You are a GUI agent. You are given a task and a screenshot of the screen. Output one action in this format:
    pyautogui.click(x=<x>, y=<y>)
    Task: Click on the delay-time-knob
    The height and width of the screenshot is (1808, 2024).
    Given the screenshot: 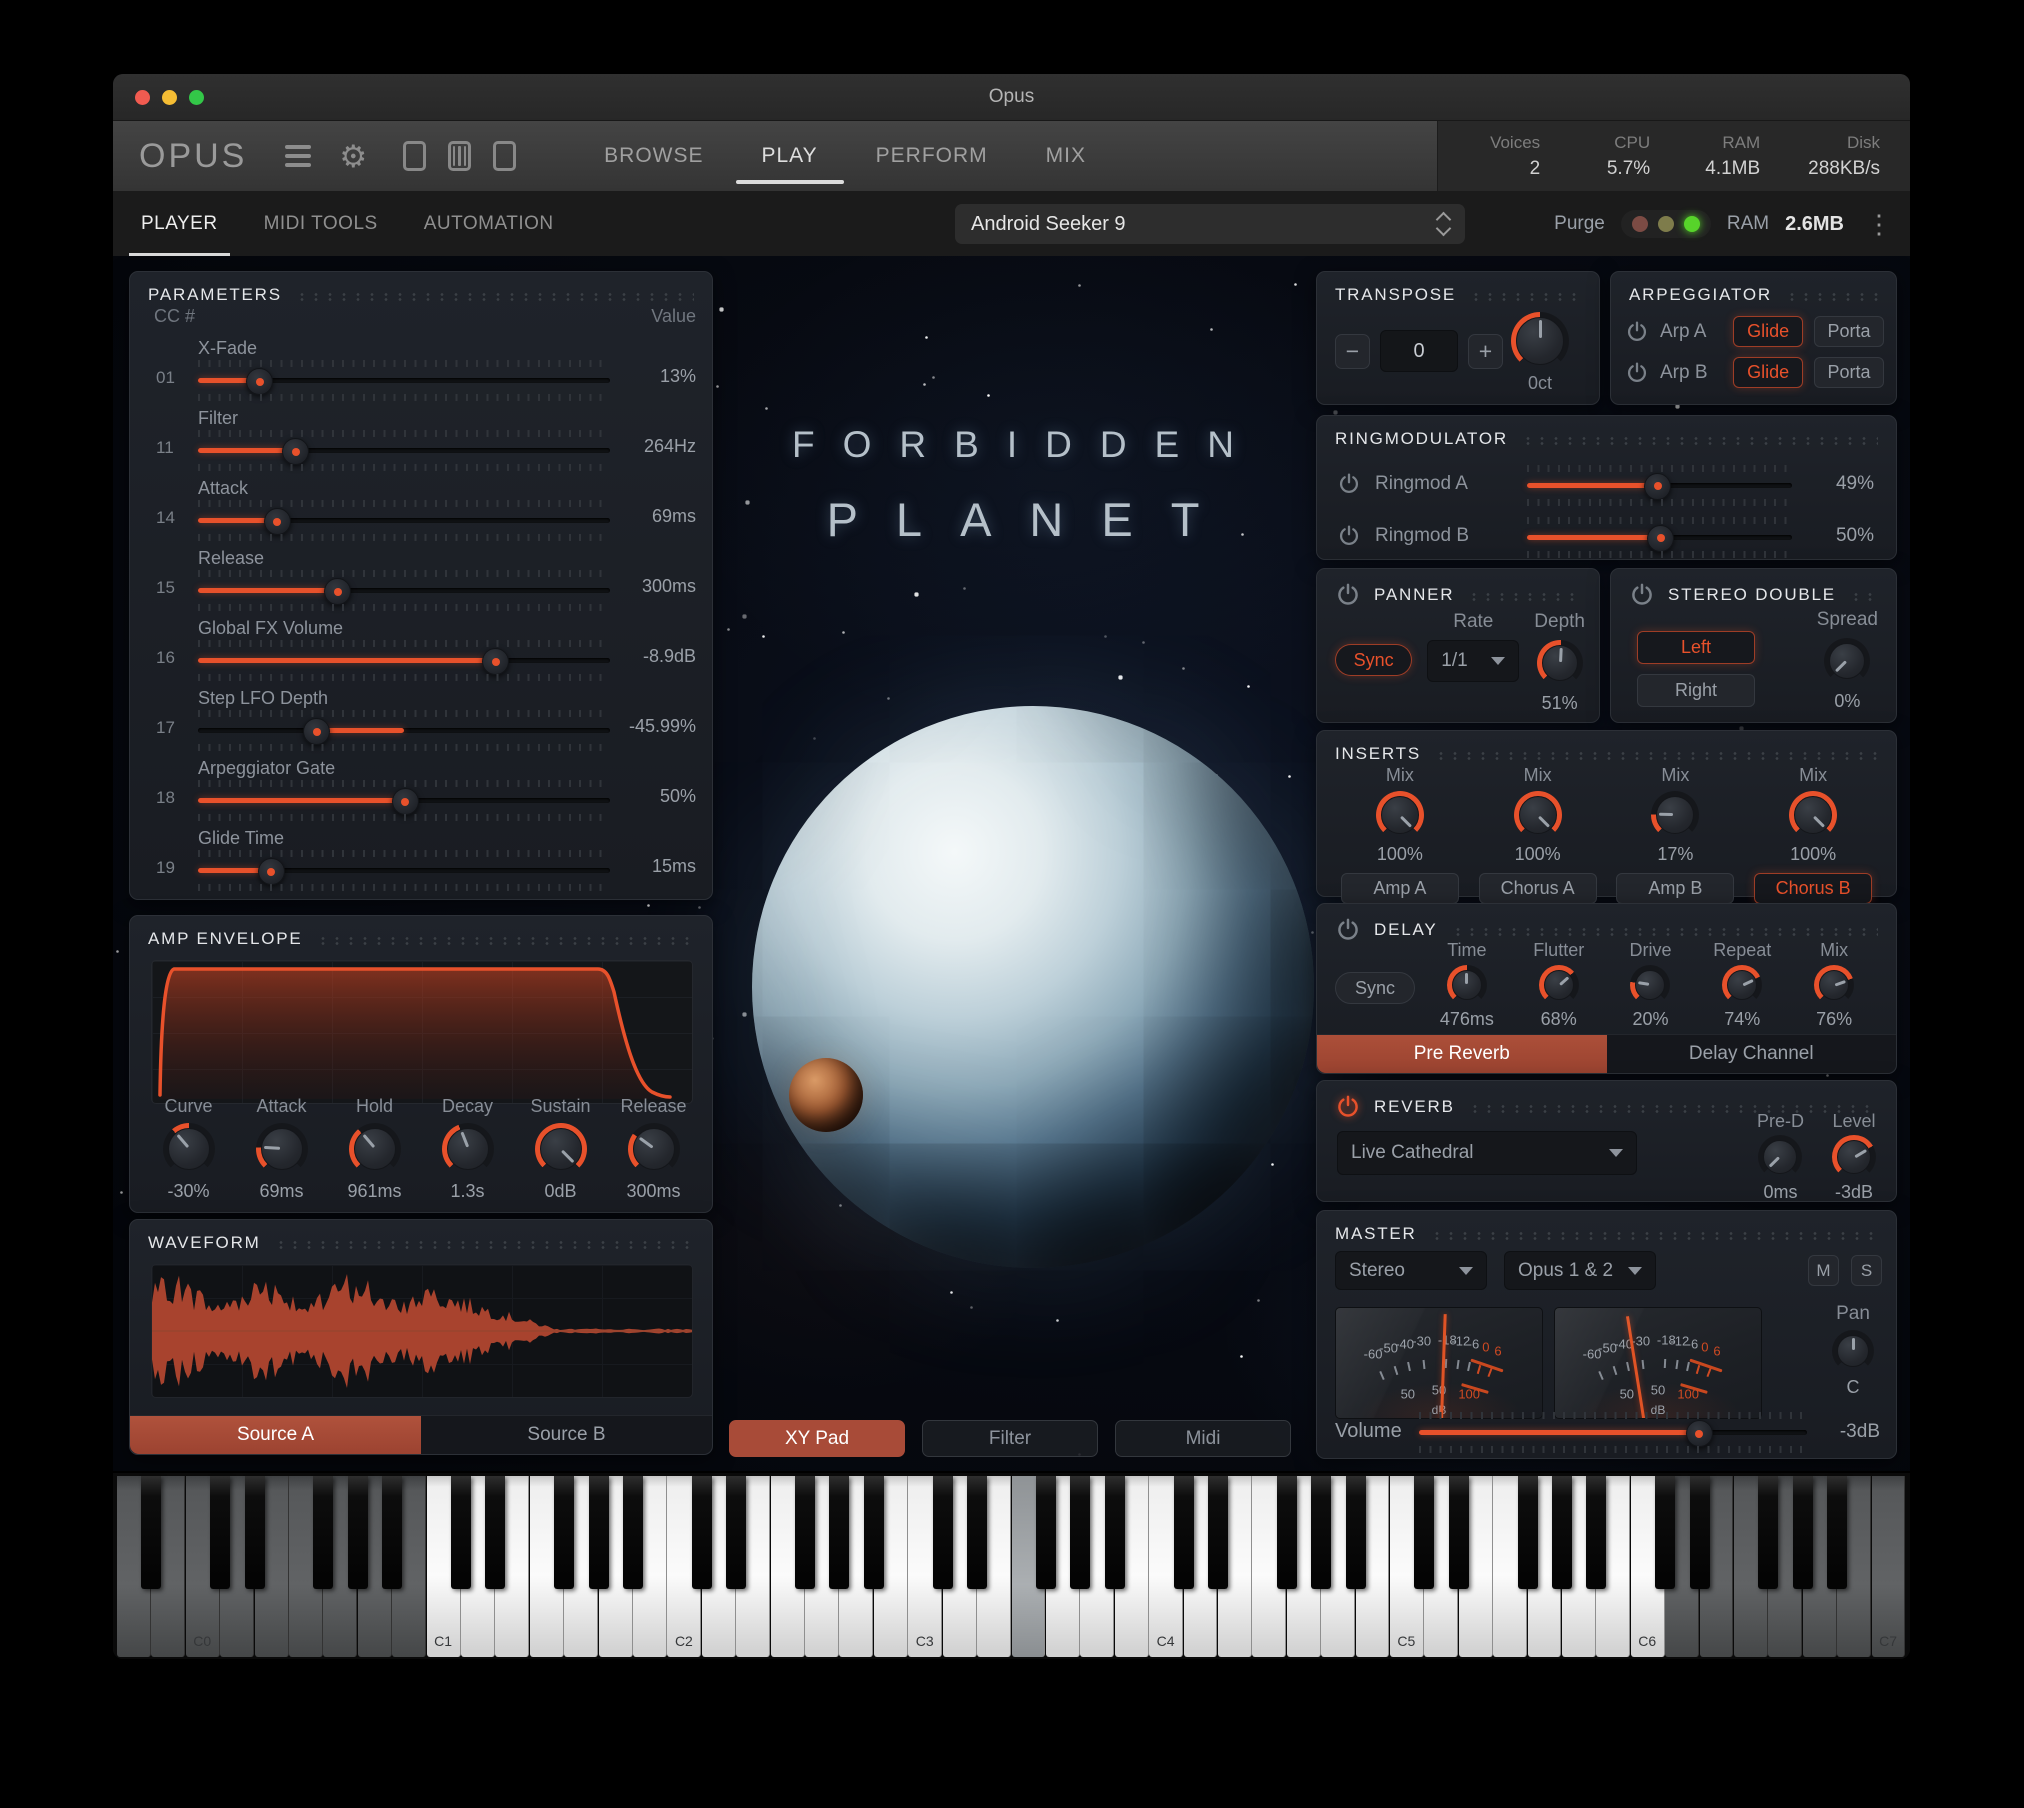 What is the action you would take?
    pyautogui.click(x=1466, y=985)
    